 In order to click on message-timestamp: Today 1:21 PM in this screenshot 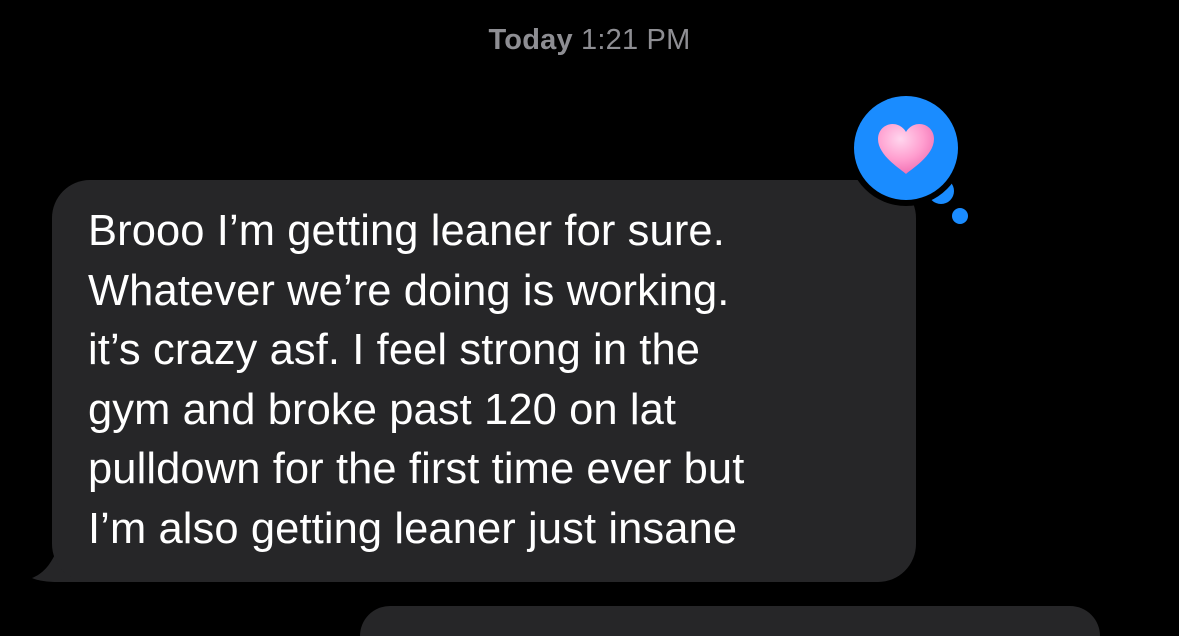, I will do `click(589, 40)`.